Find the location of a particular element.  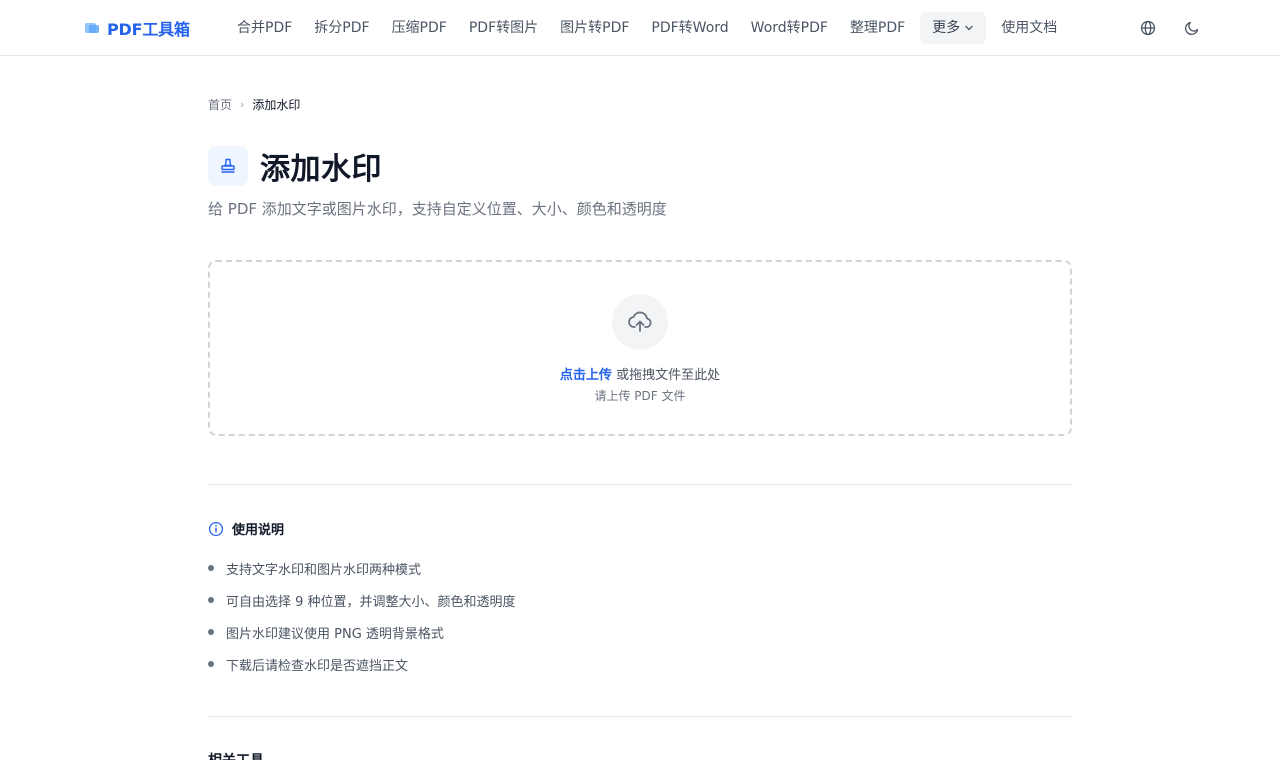

stamp-icon is located at coordinates (228, 166).